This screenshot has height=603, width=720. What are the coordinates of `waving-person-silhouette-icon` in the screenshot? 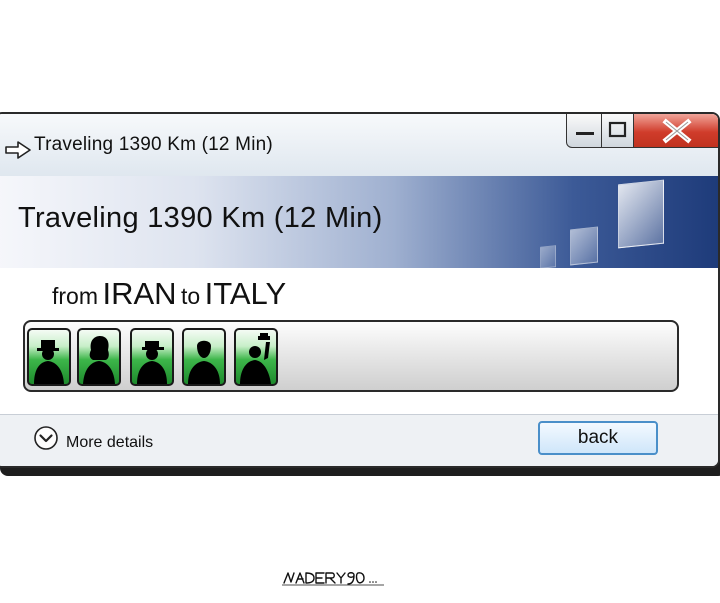 It's located at (255, 358).